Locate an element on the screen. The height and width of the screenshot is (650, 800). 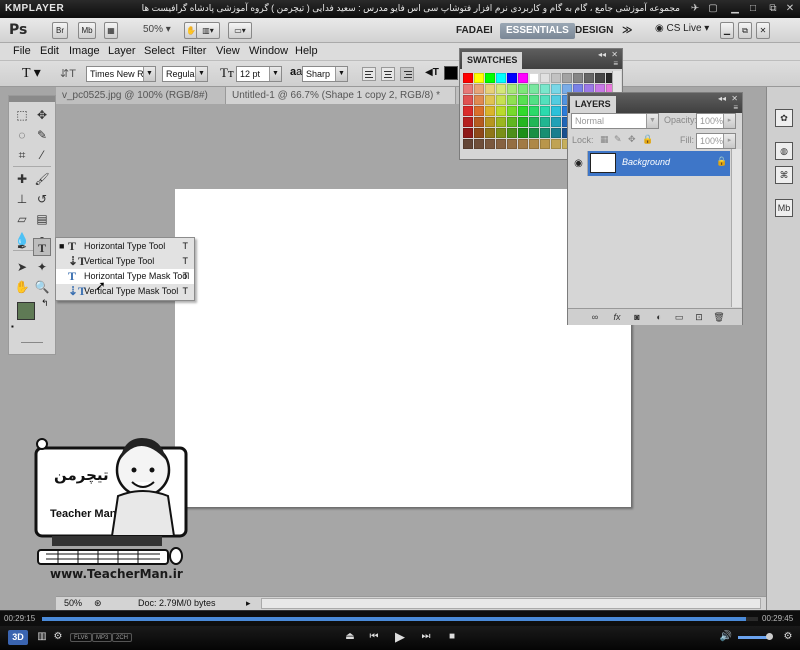
new-layer-icon: ⊡ is located at coordinates (699, 317).